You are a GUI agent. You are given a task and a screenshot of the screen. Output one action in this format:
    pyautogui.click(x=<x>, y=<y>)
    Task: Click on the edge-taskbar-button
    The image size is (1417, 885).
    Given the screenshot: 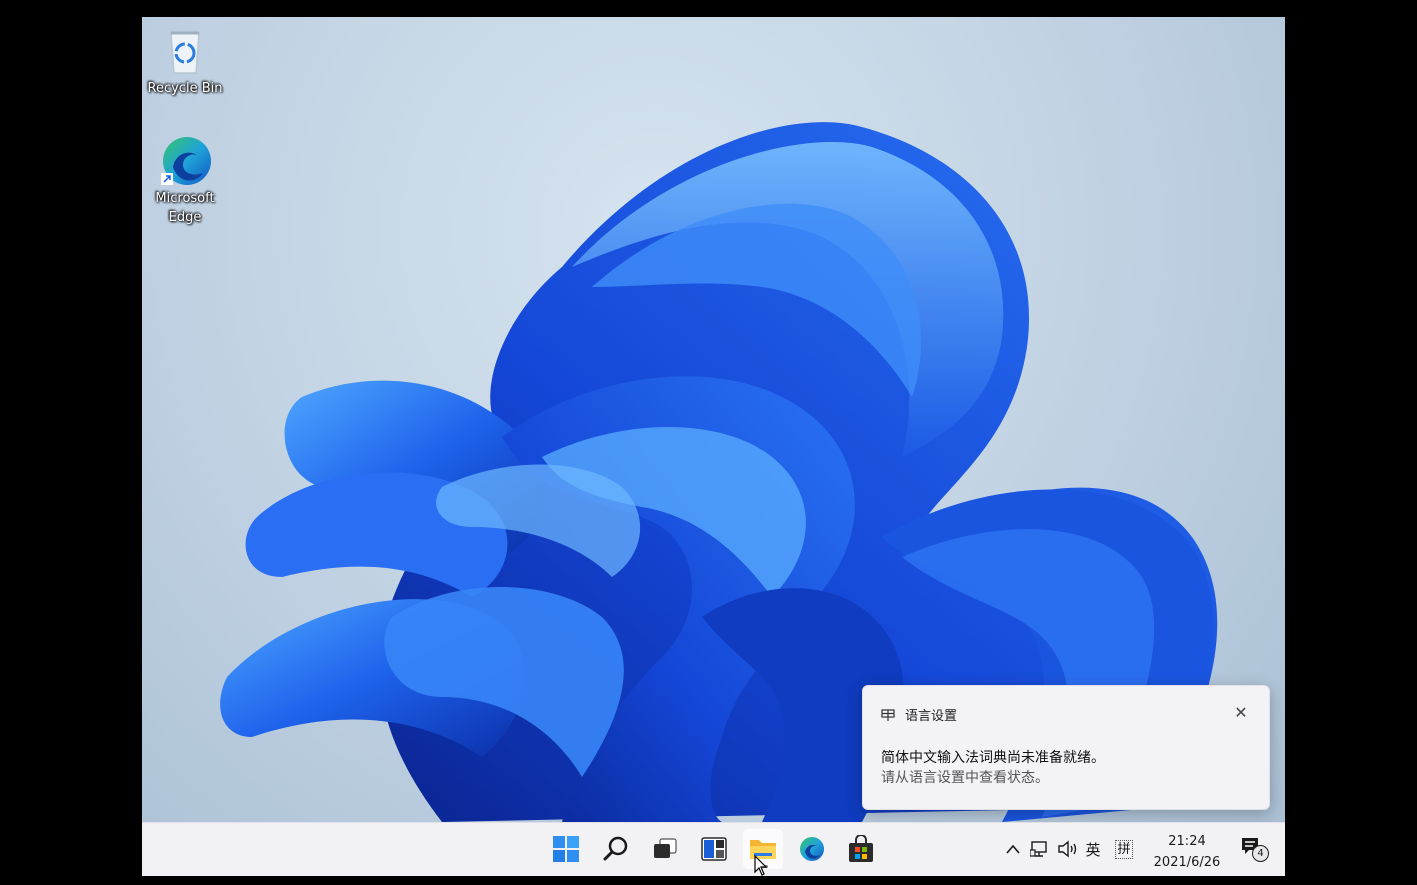 What is the action you would take?
    pyautogui.click(x=812, y=849)
    